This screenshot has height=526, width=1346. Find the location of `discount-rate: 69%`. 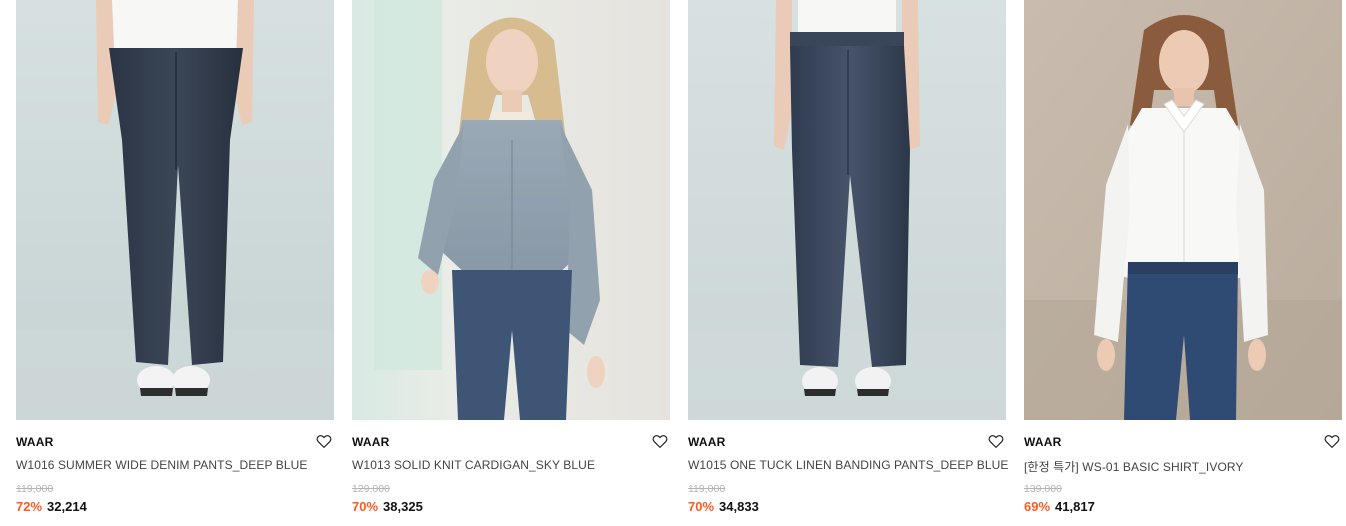

discount-rate: 69% is located at coordinates (1037, 506).